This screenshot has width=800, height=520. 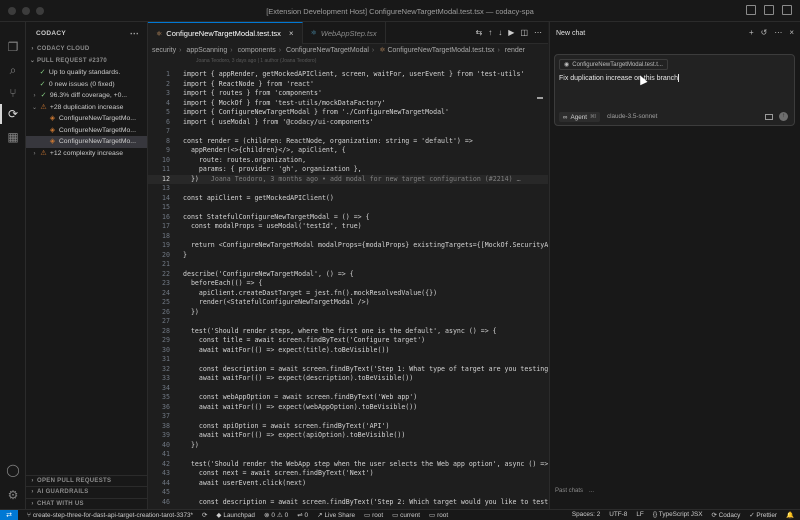 I want to click on source-control-icon: ⑂, so click(x=13, y=93).